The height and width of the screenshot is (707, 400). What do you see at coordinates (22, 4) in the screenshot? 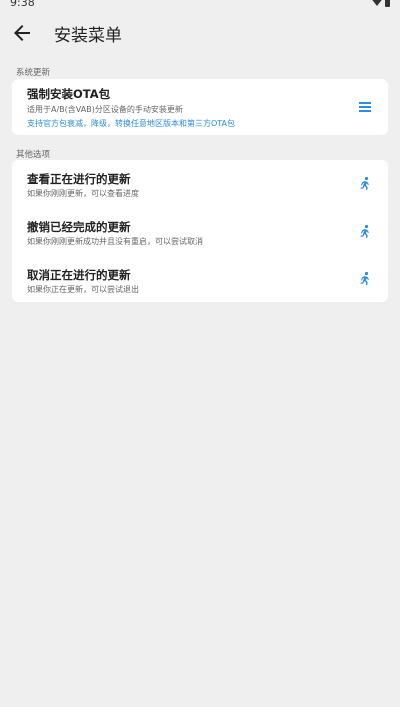
I see `status-time: 9:38` at bounding box center [22, 4].